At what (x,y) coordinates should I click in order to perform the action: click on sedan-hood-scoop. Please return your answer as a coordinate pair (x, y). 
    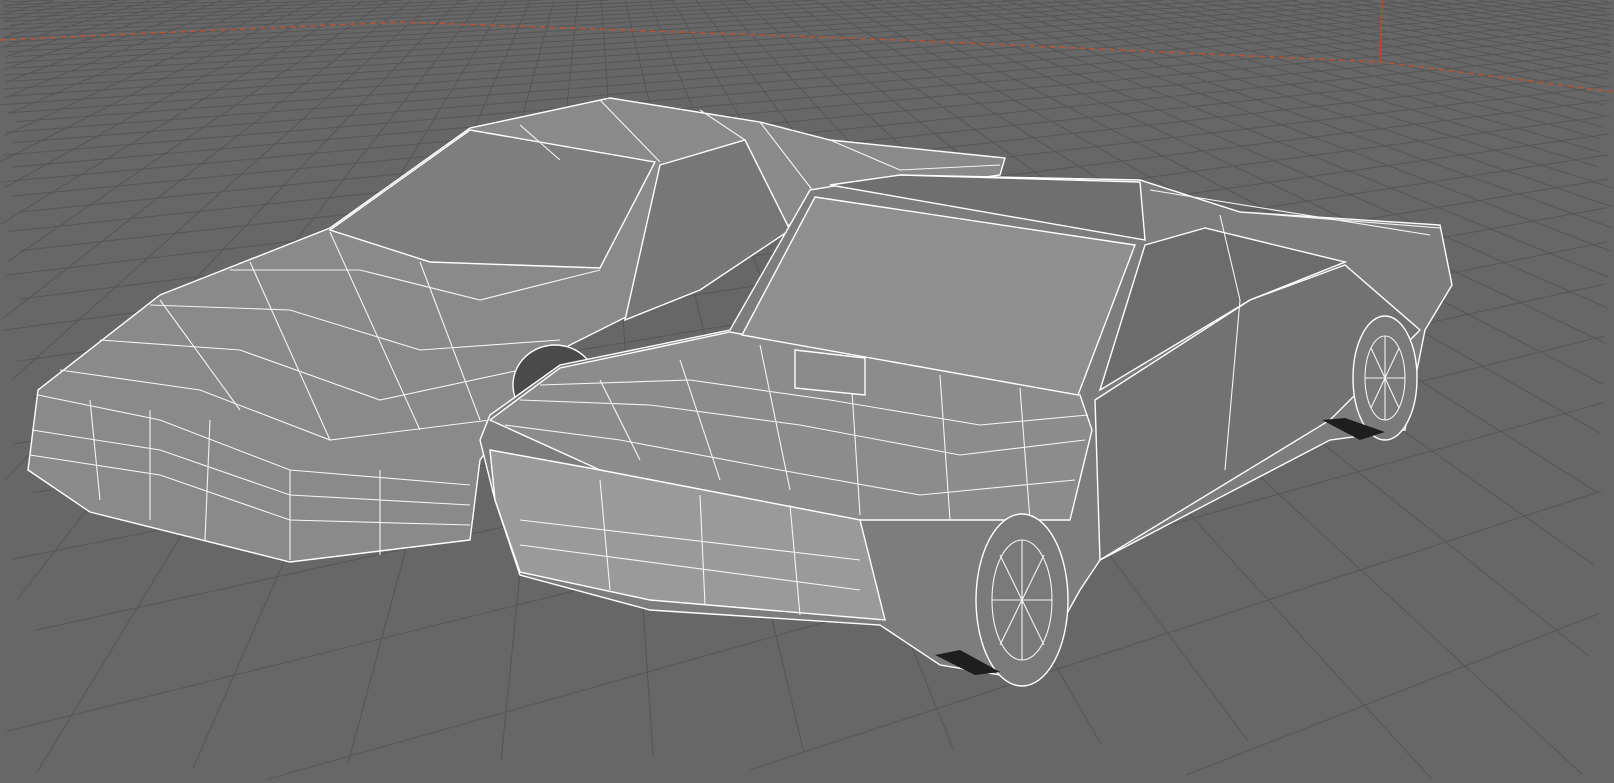
    Looking at the image, I should click on (830, 372).